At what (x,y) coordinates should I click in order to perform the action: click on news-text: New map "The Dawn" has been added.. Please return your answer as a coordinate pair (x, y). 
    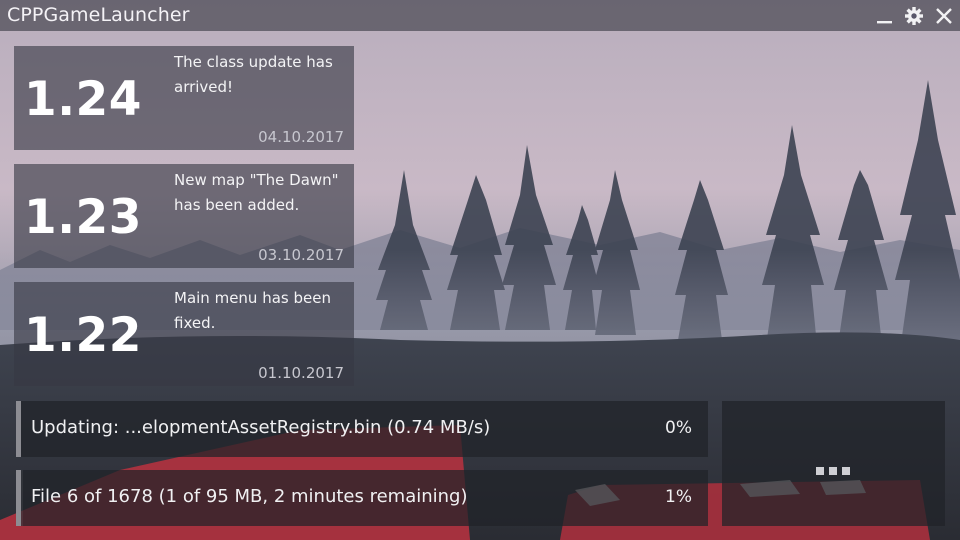
    Looking at the image, I should click on (256, 192).